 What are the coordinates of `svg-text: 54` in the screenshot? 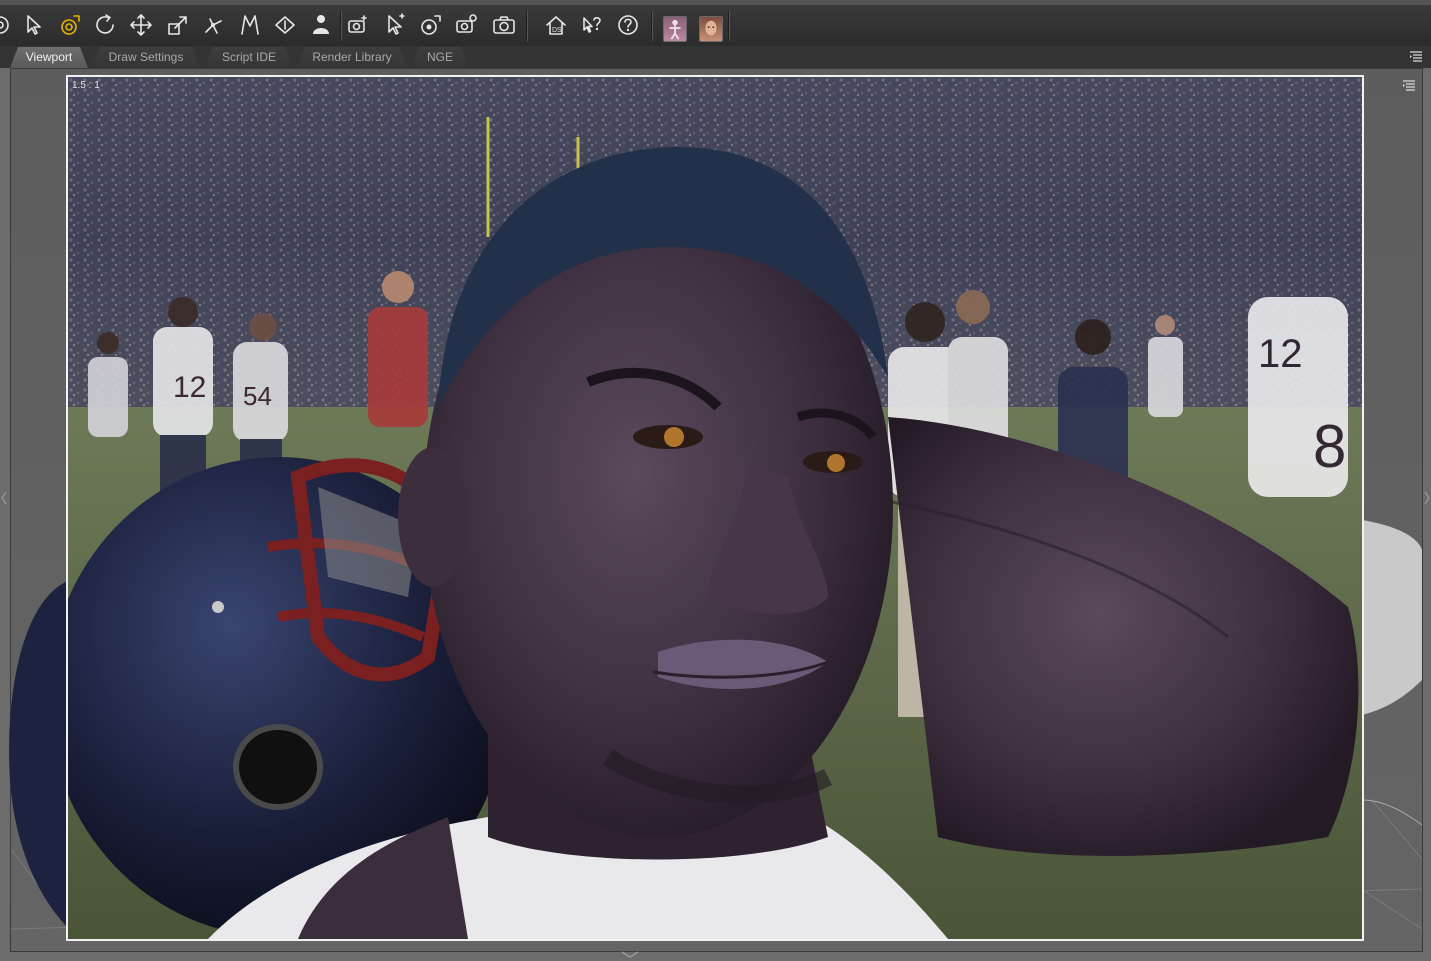 It's located at (257, 396).